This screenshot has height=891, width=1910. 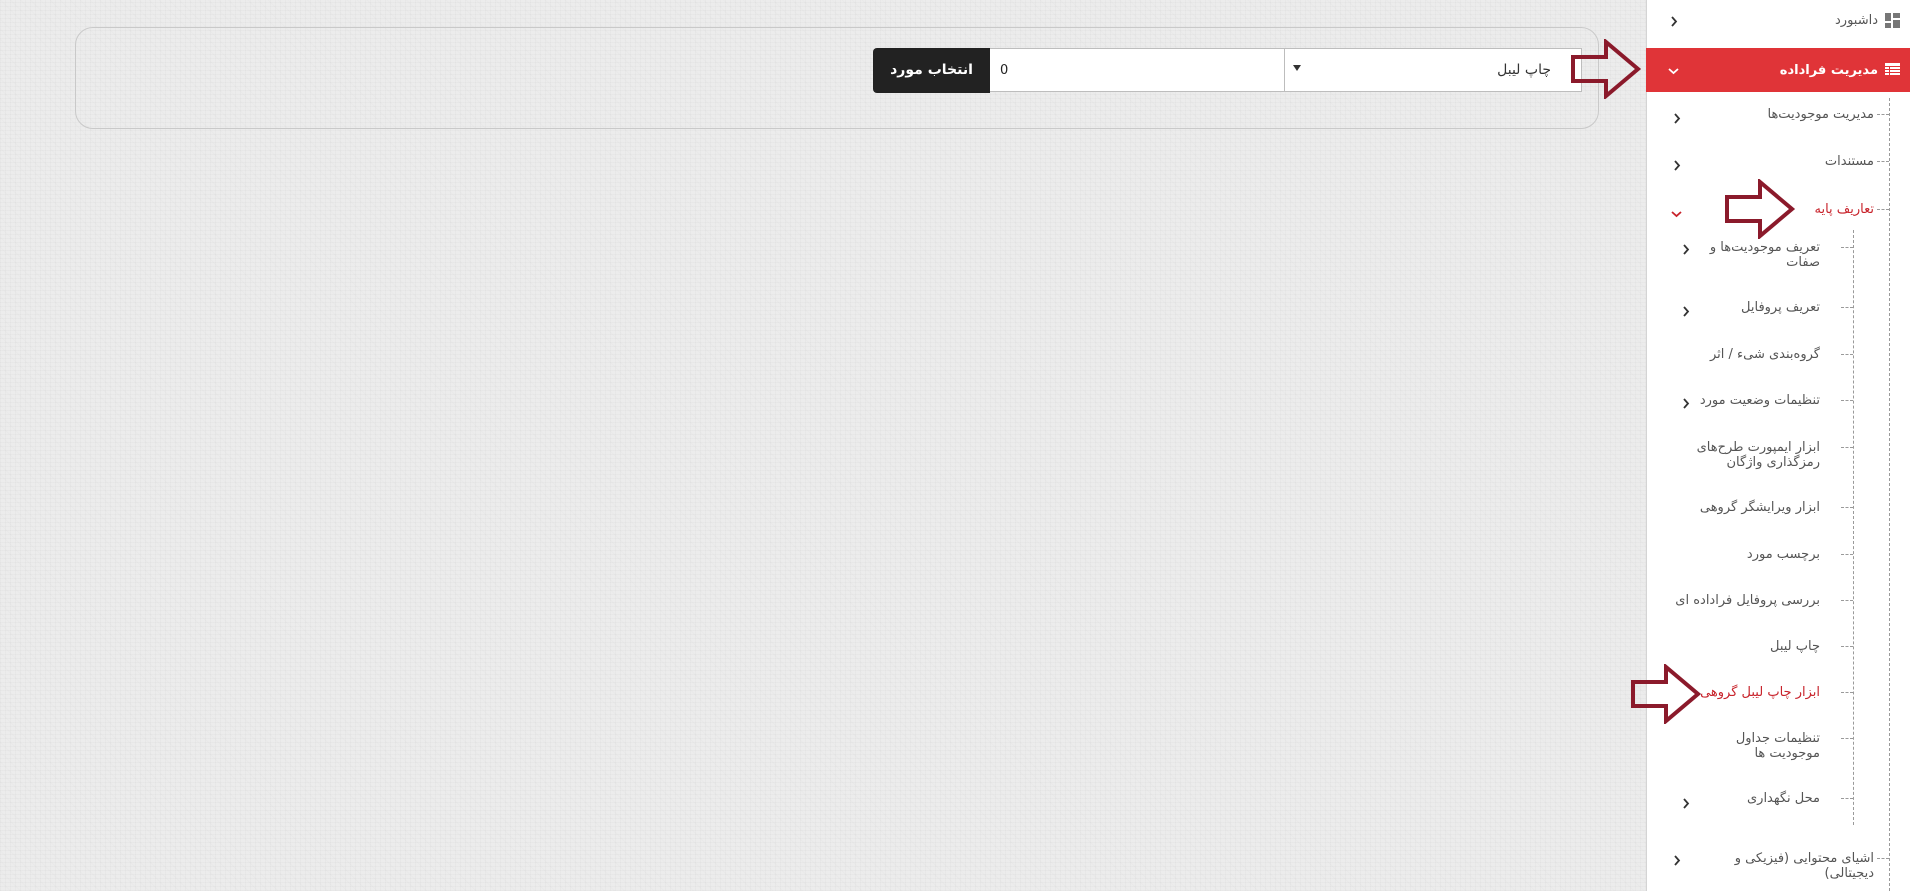 I want to click on sidebar-subitem-item-tag: برچسب مورد, so click(x=1778, y=558).